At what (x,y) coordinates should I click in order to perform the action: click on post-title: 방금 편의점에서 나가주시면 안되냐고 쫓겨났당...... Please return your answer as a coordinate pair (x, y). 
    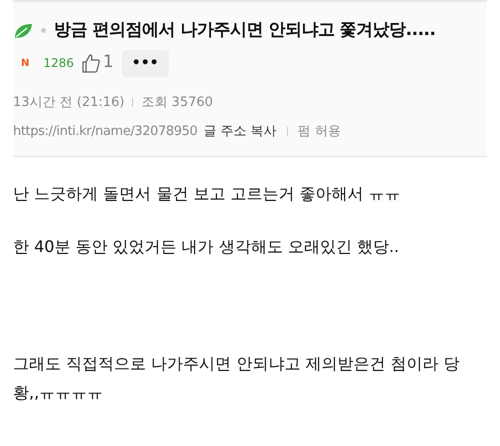
    Looking at the image, I should click on (245, 30).